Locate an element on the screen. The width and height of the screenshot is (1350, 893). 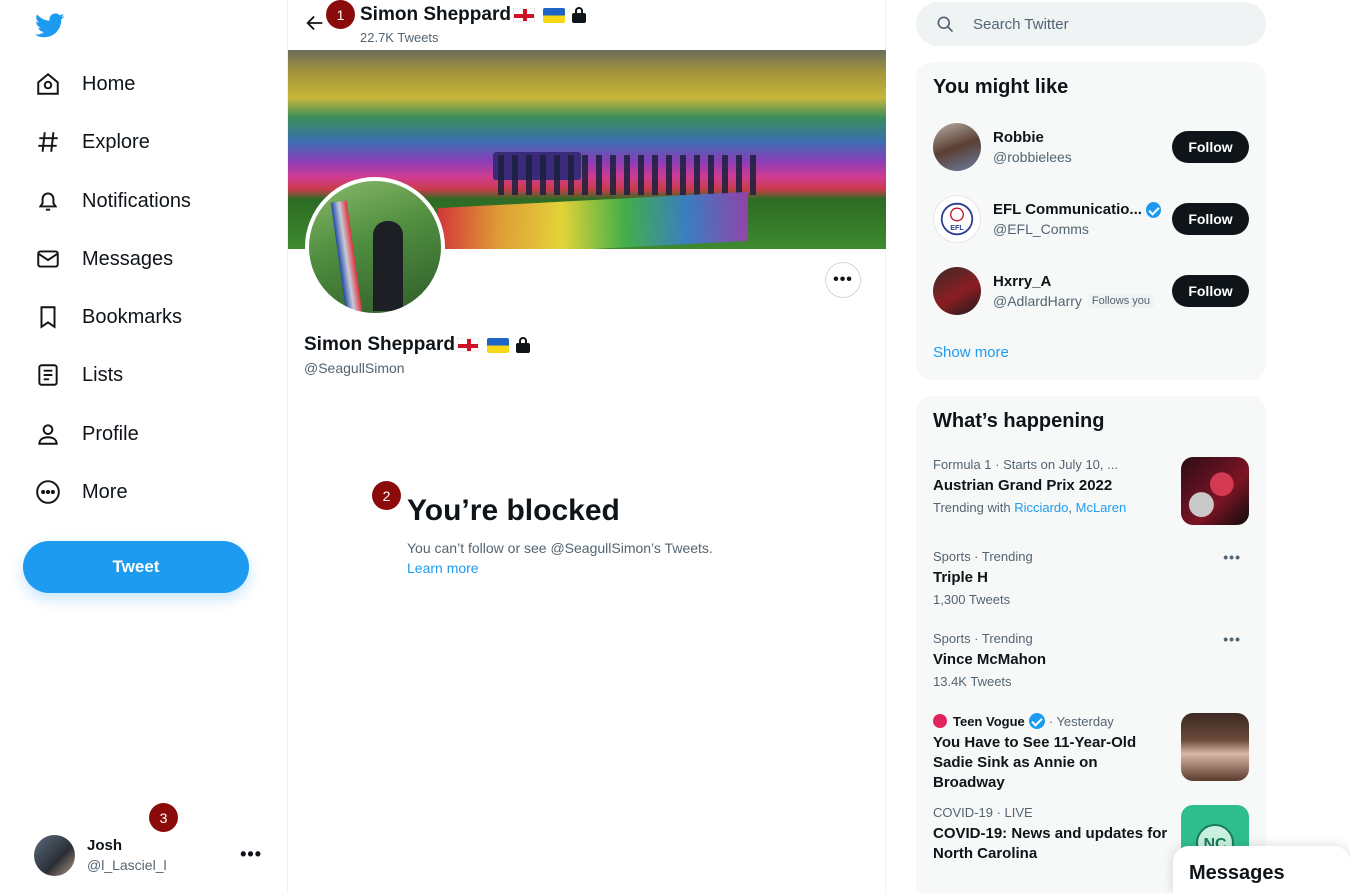
header-profile-name: Simon Sheppard is located at coordinates (473, 15).